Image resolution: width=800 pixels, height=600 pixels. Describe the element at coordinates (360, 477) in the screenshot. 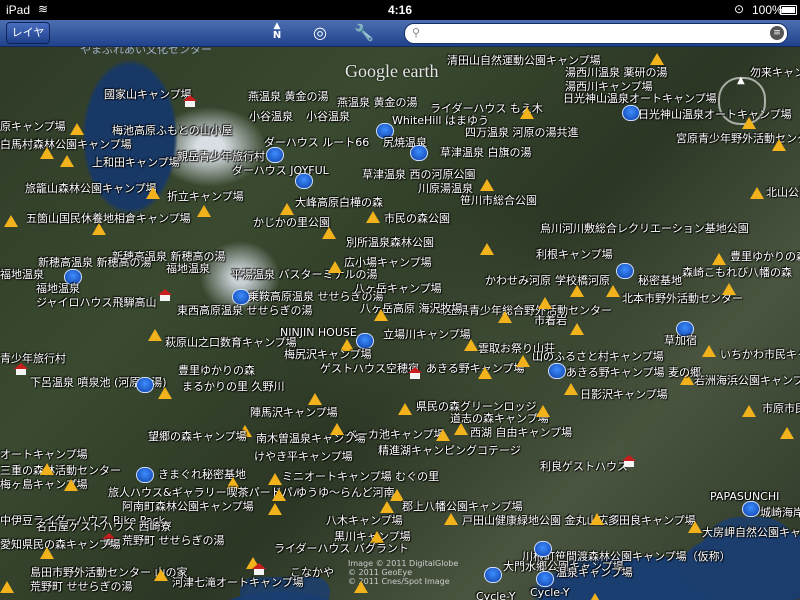

I see `place-label: ミニオートキャンプ場 むぐの里` at that location.